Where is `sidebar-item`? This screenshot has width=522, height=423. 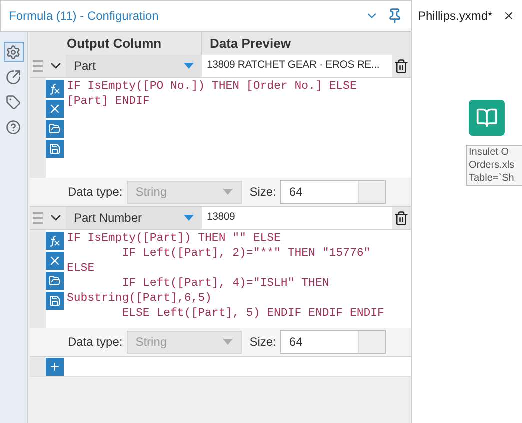 sidebar-item is located at coordinates (14, 52).